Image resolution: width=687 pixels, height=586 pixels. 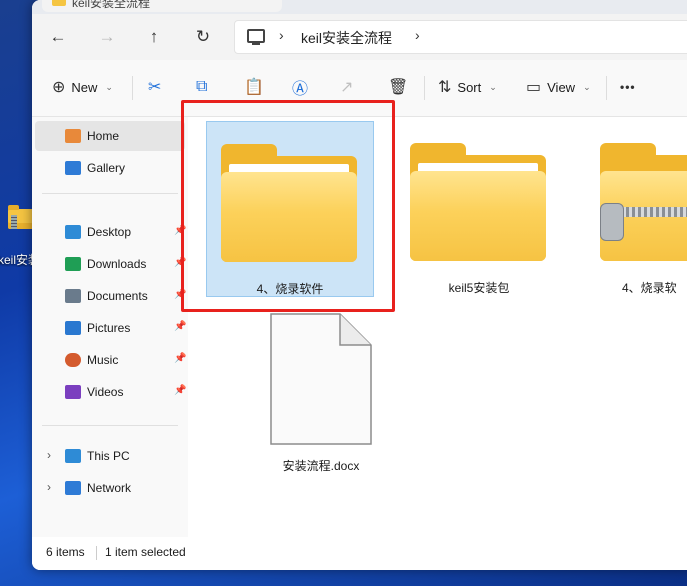 I want to click on delete-button: 🗑, so click(x=398, y=87).